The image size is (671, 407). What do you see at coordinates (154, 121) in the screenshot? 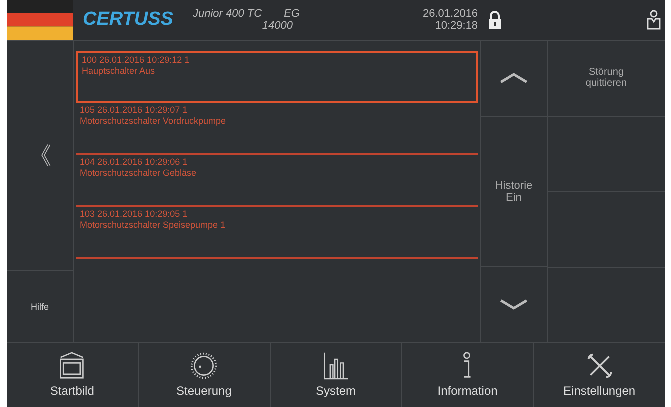
I see `message-text: Motorschutzschalter Vordruckpumpe` at bounding box center [154, 121].